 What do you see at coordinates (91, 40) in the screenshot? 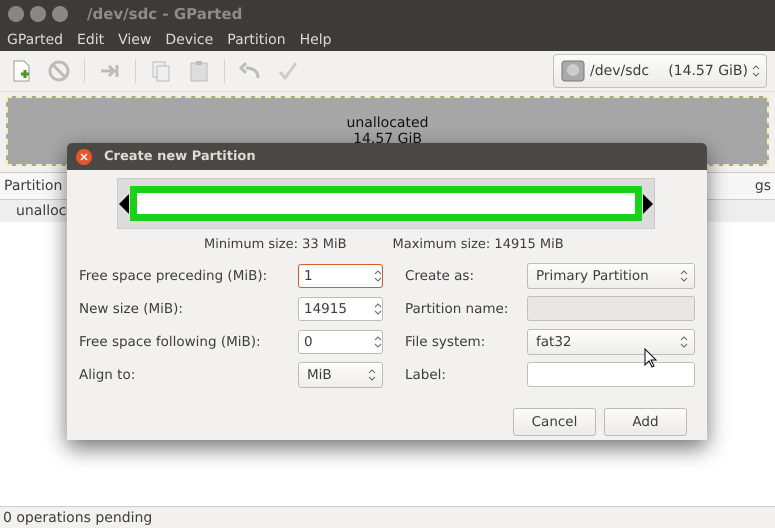
I see `menu-item: Edit` at bounding box center [91, 40].